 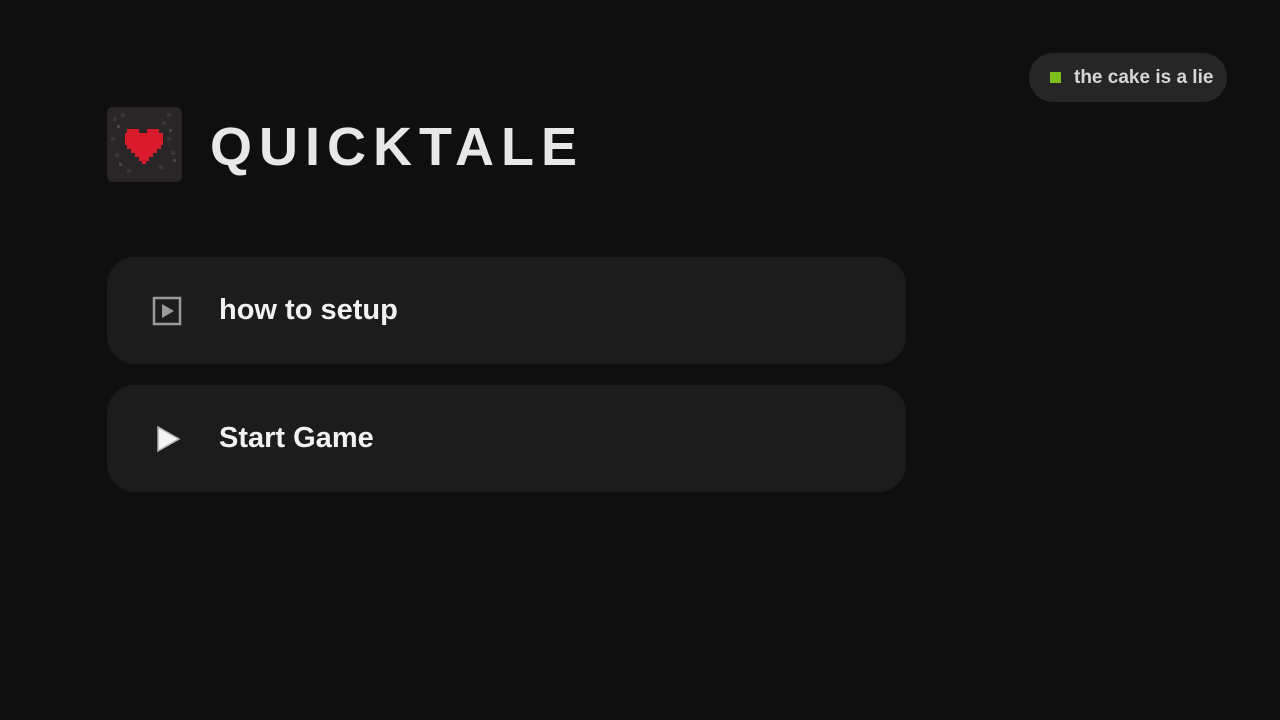 I want to click on status-badge: the cake is a lie, so click(x=1128, y=77).